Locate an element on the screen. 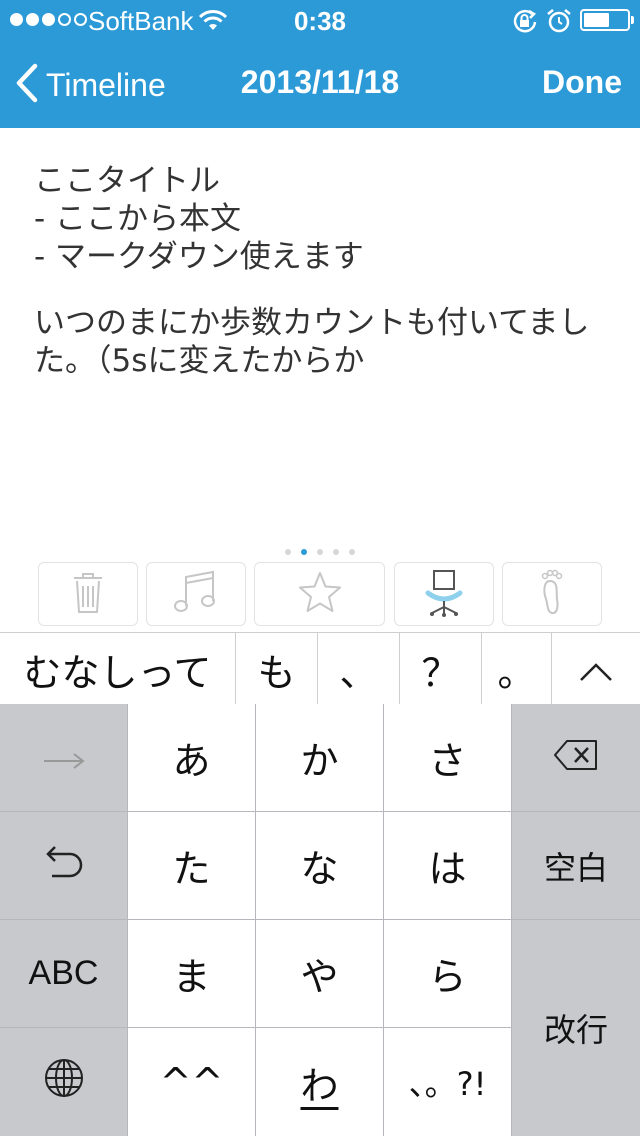 The image size is (640, 1136). key-na: な is located at coordinates (319, 865).